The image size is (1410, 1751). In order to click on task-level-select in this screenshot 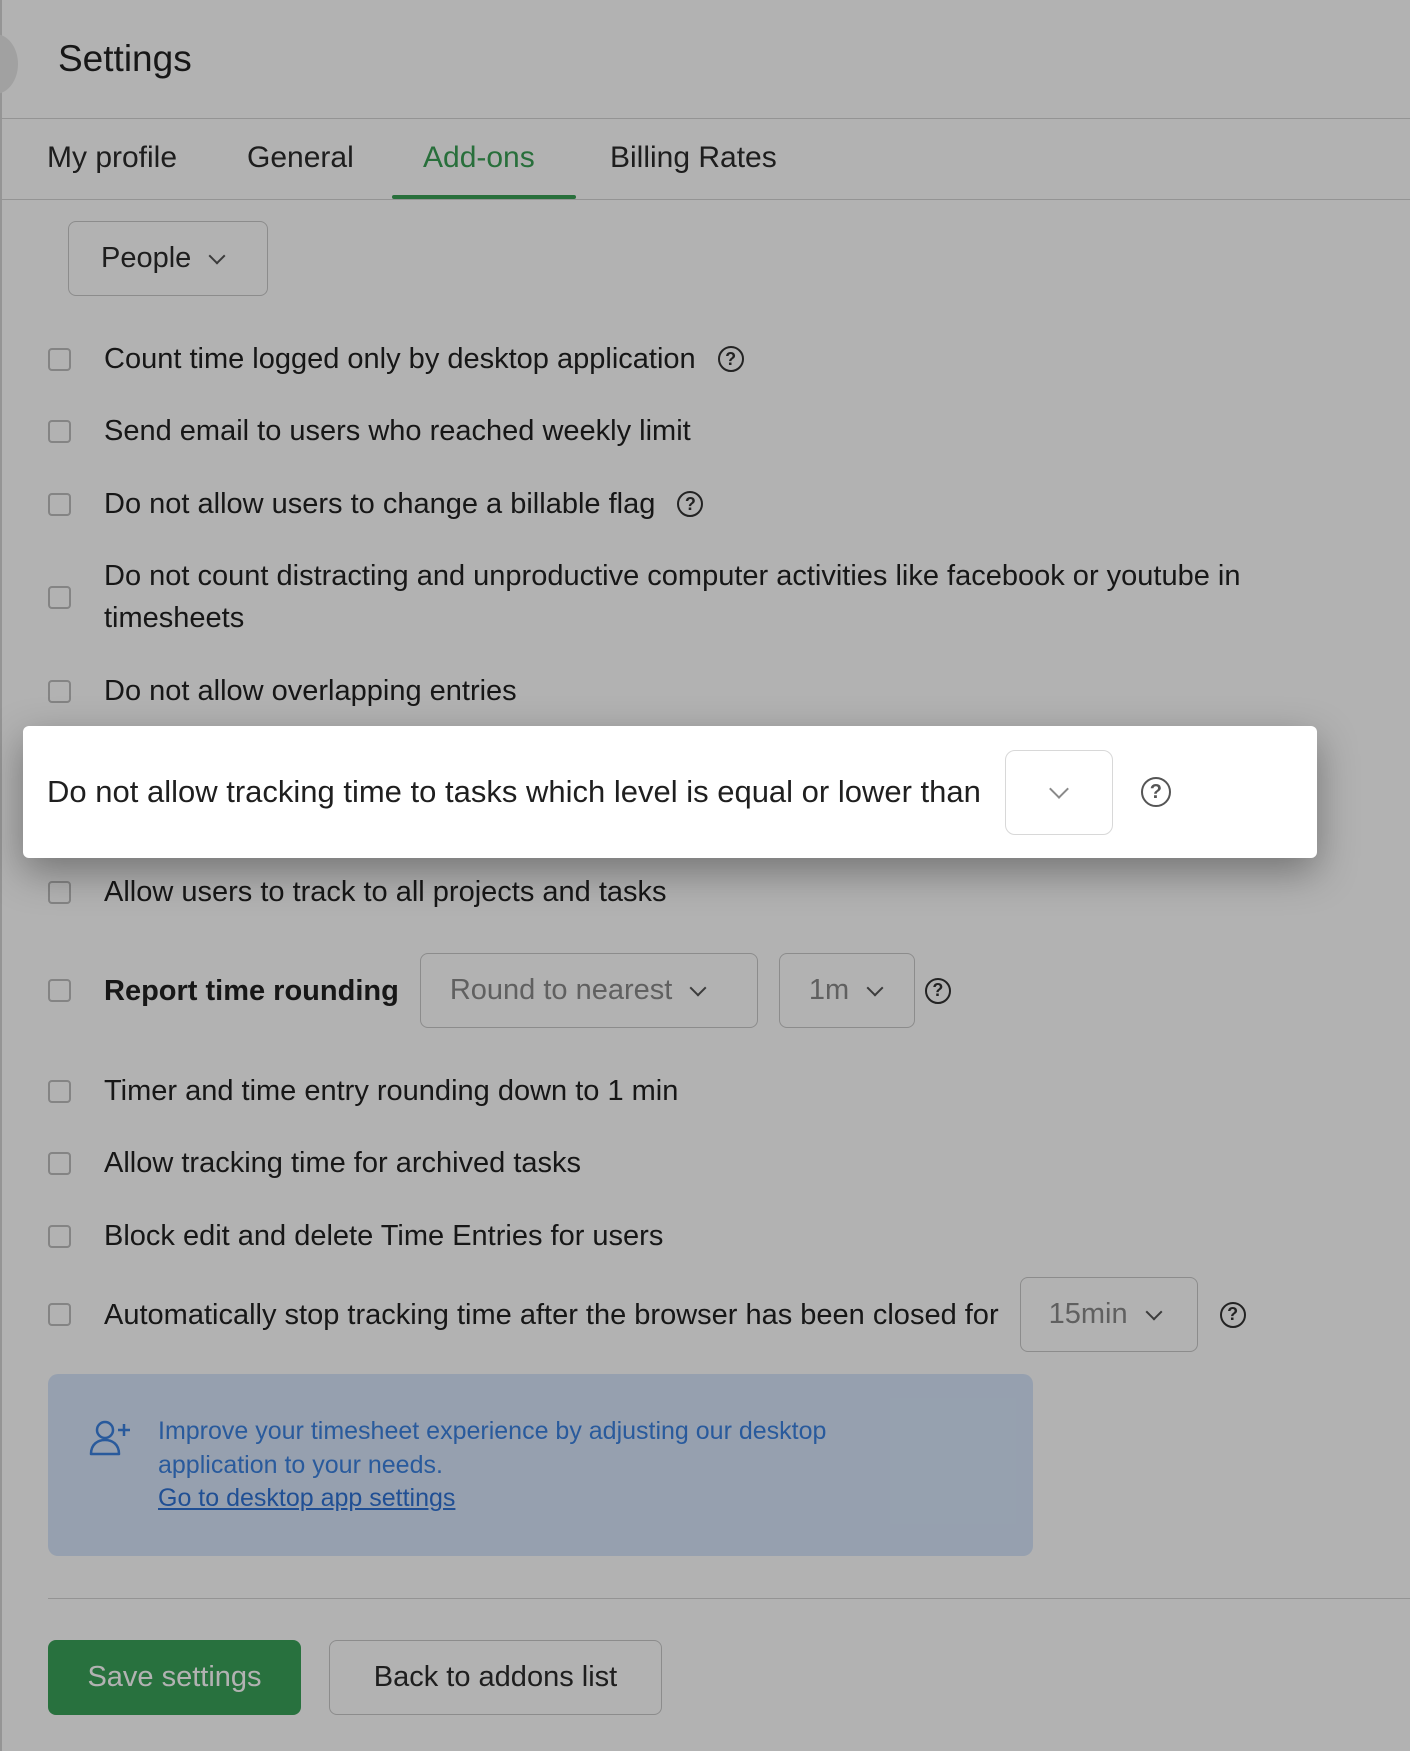, I will do `click(1058, 792)`.